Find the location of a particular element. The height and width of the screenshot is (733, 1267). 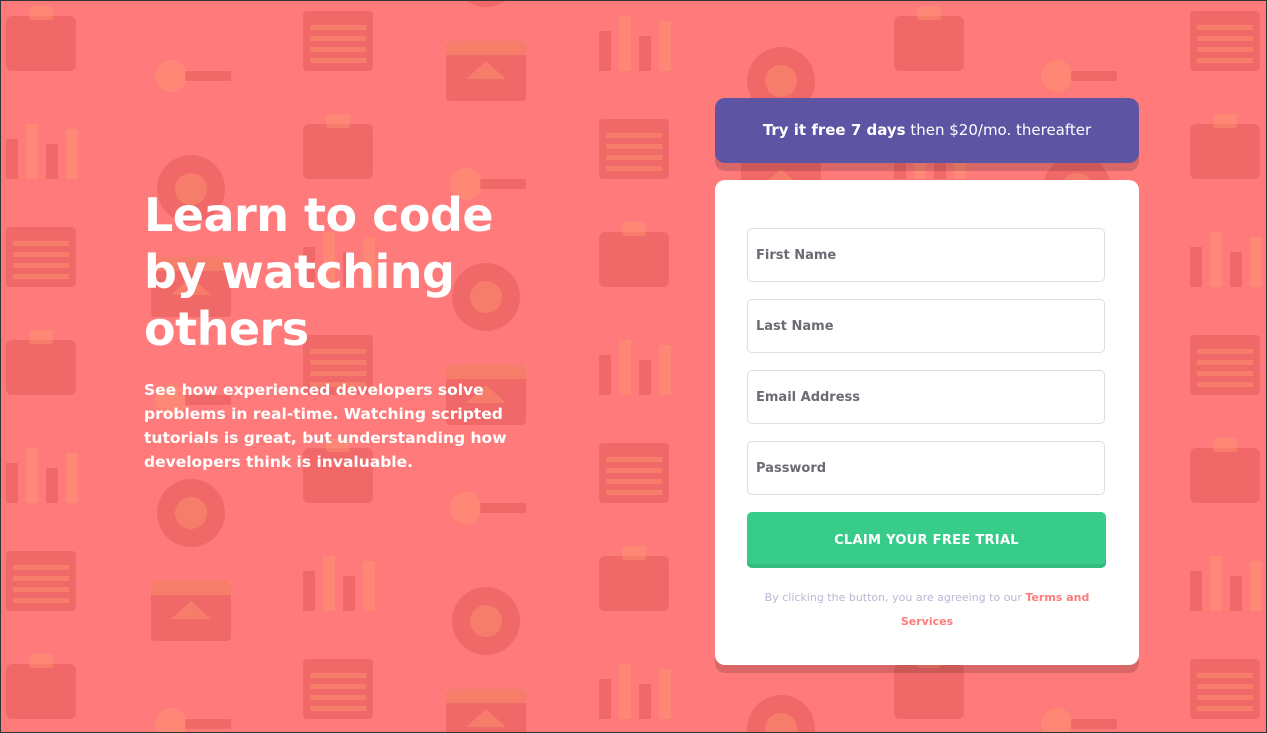

email-input is located at coordinates (926, 397).